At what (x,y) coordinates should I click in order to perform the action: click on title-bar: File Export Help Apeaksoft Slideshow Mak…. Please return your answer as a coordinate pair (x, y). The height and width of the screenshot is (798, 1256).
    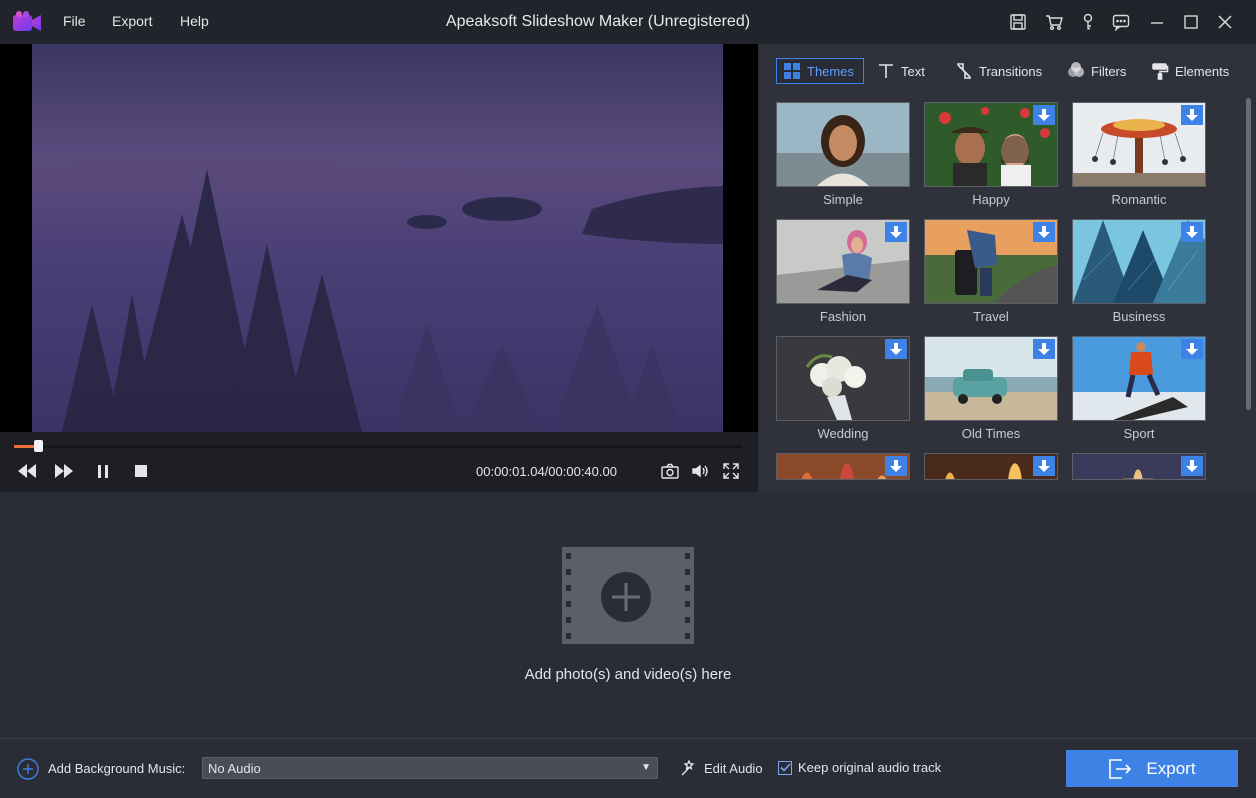
    Looking at the image, I should click on (628, 22).